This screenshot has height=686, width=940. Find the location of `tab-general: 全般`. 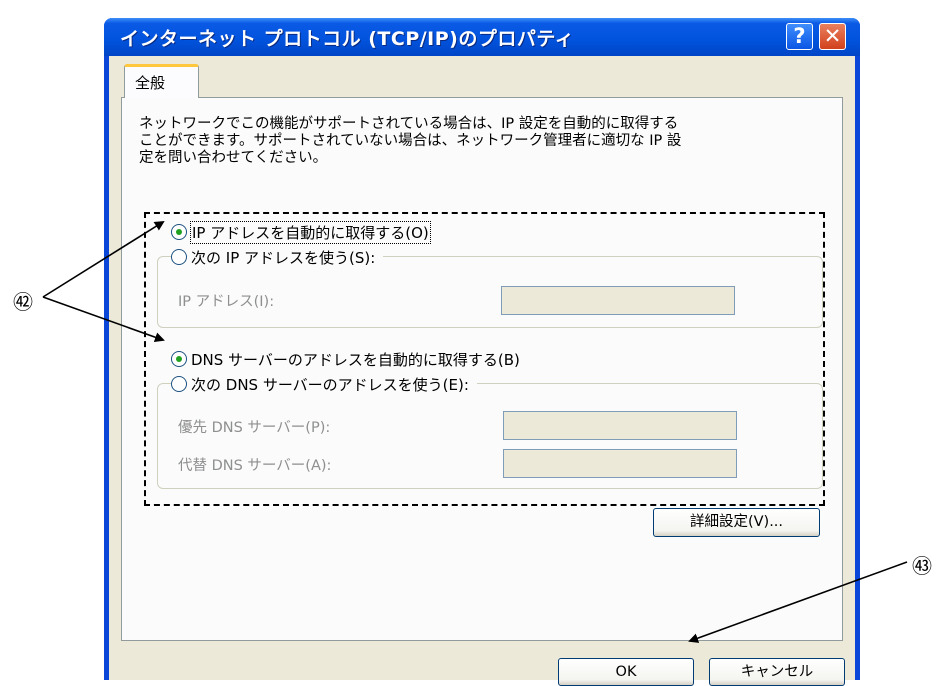

tab-general: 全般 is located at coordinates (161, 81).